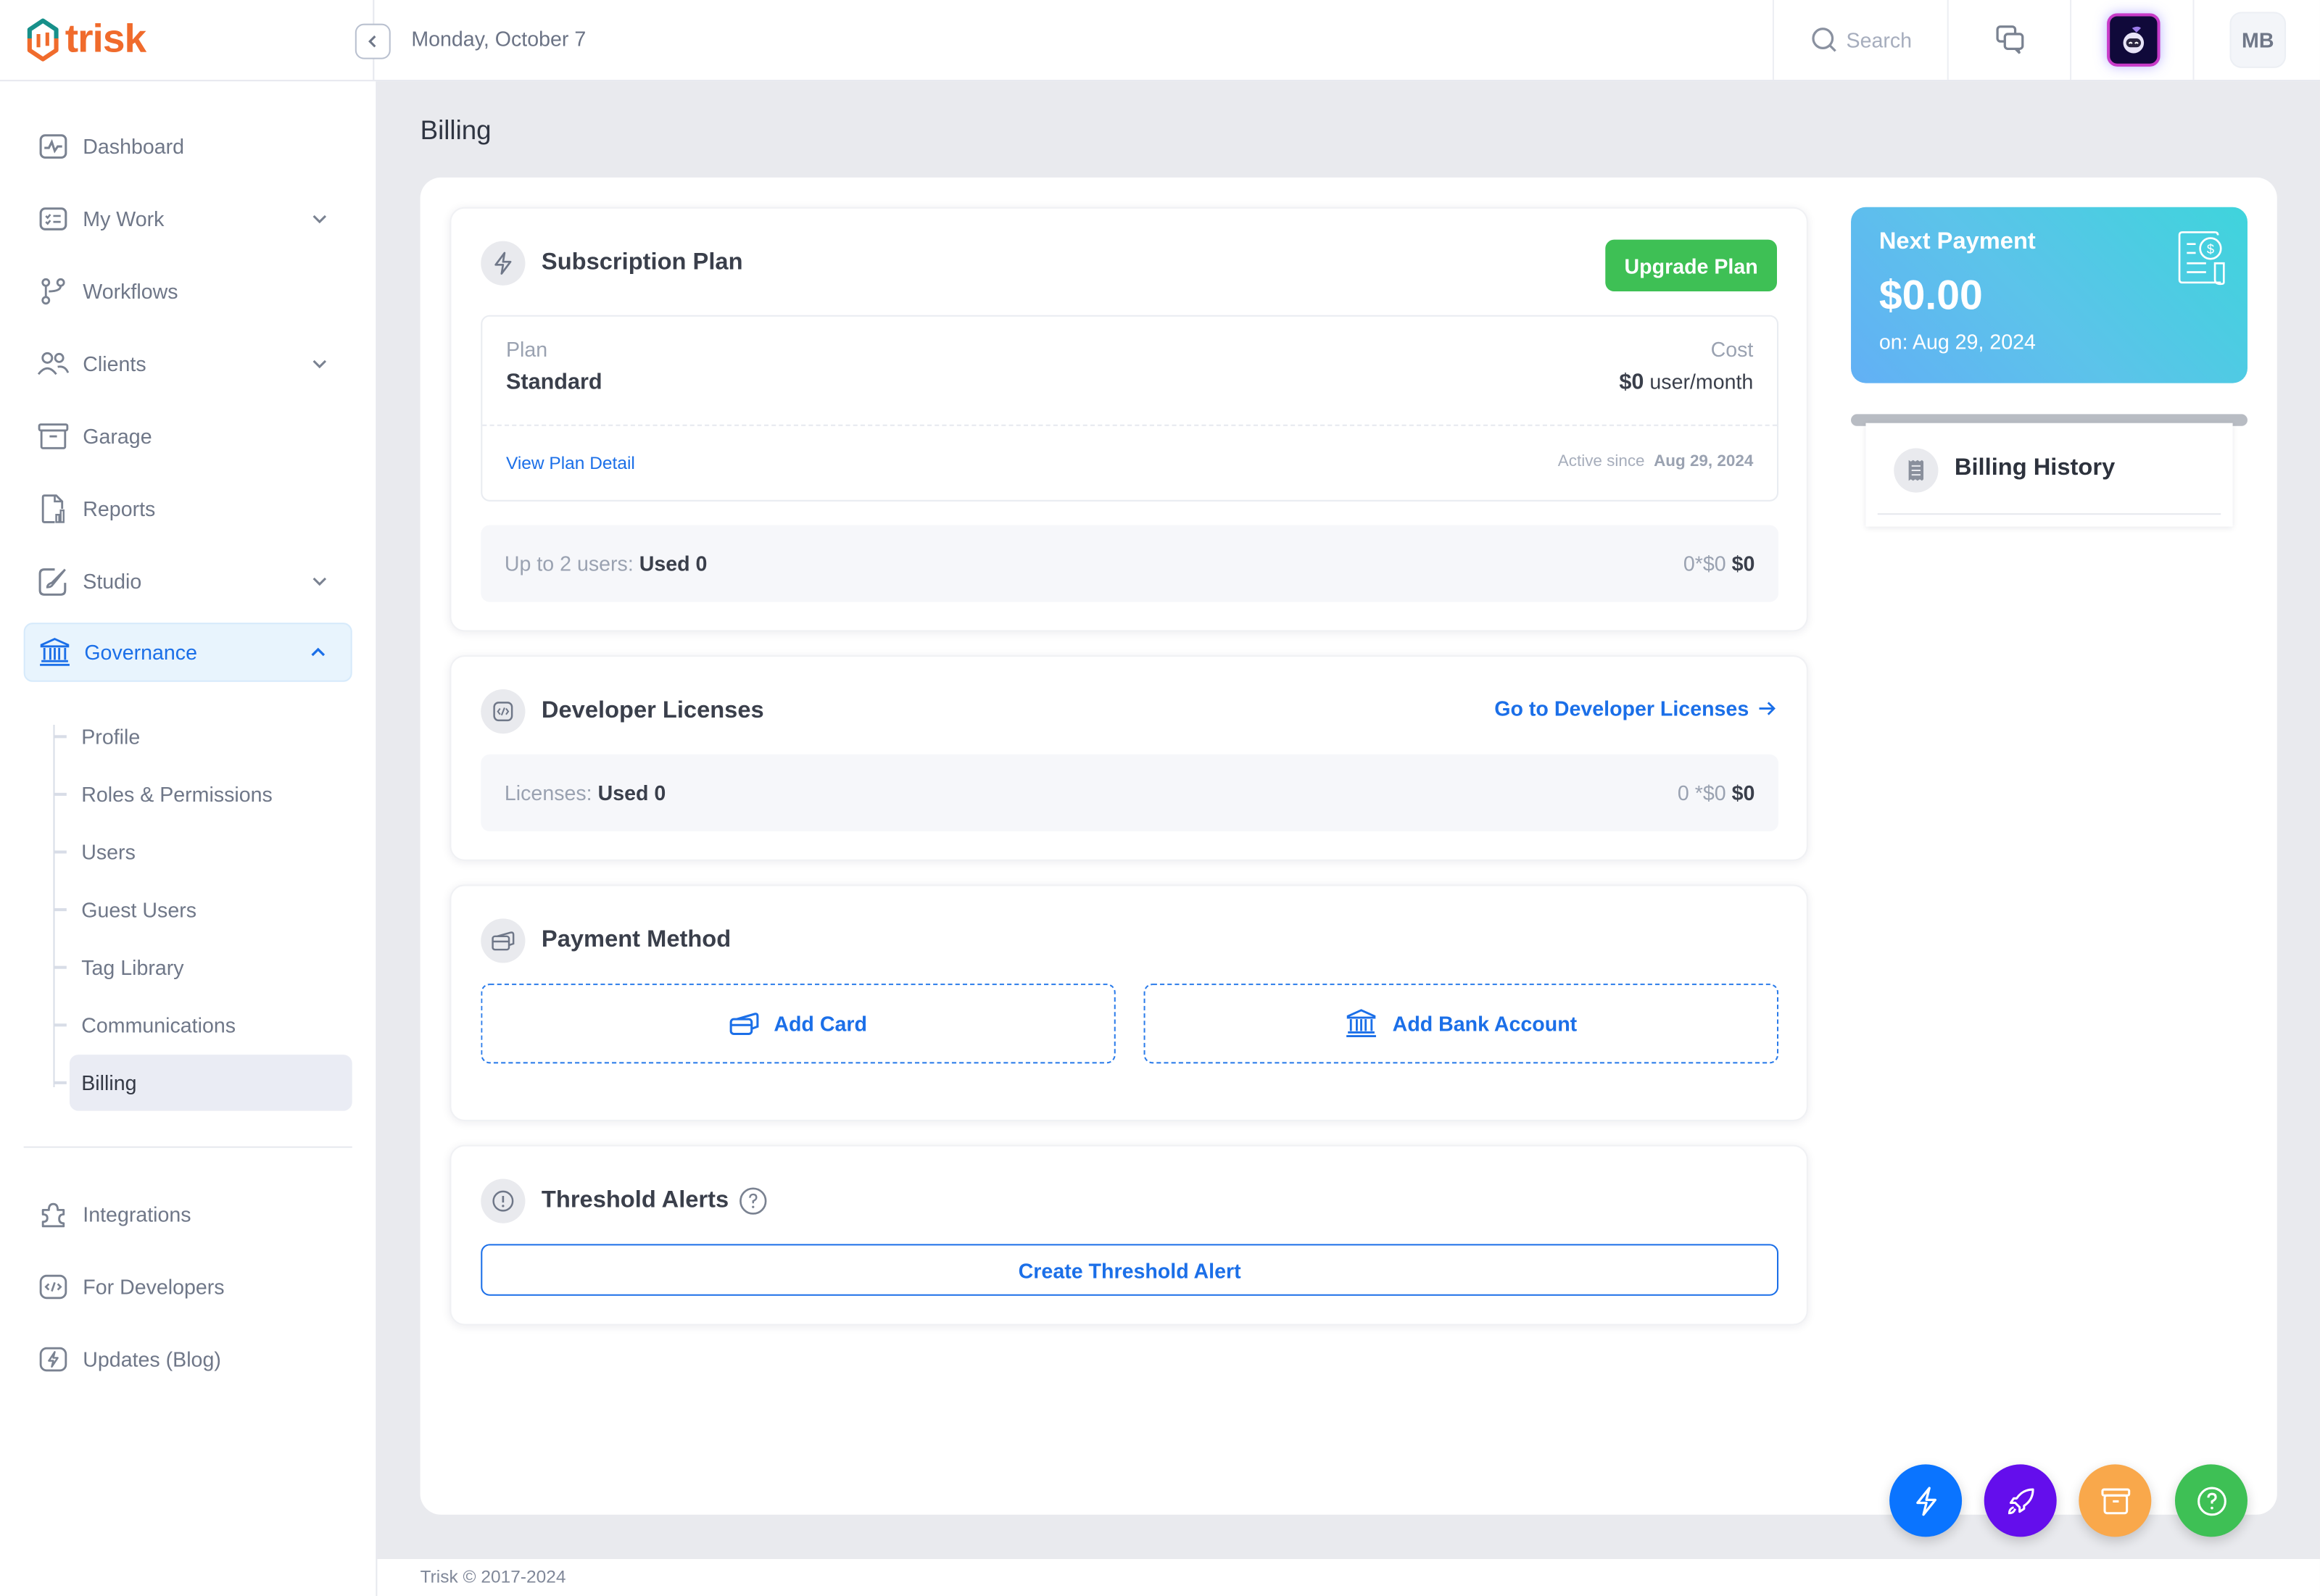  I want to click on sidebar-item-updates-blog: Updates (Blog), so click(188, 1359).